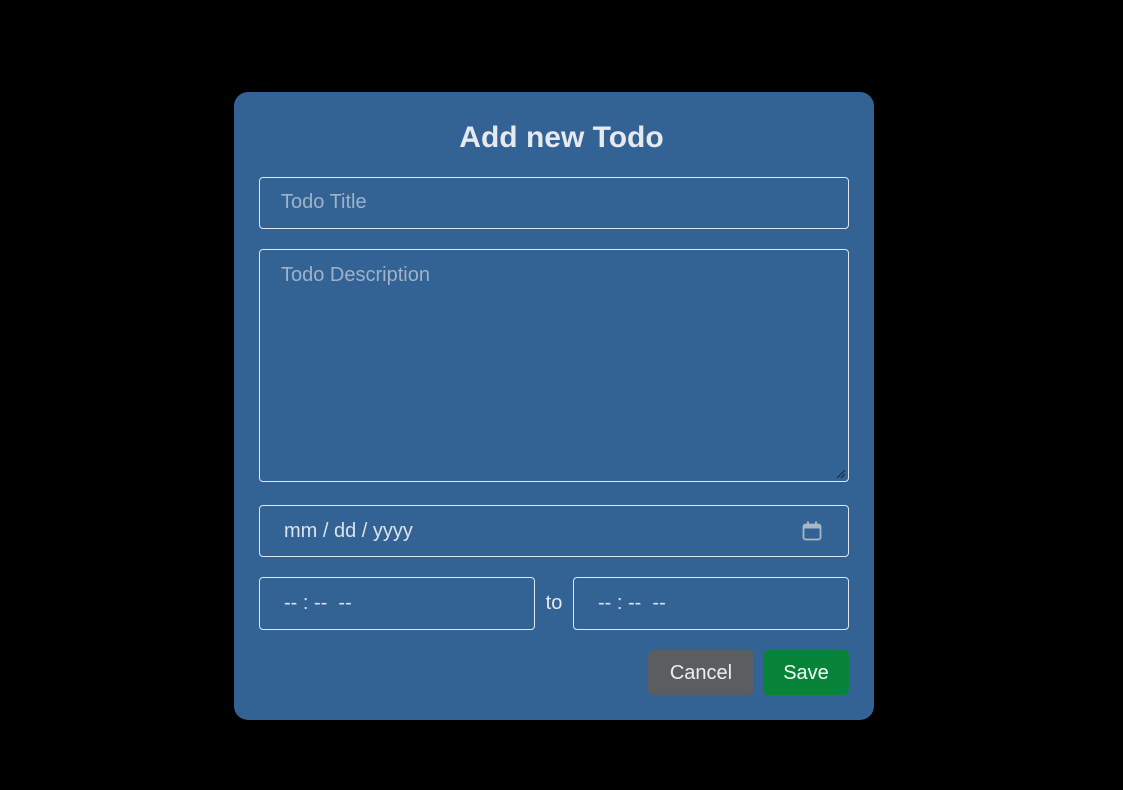  What do you see at coordinates (355, 275) in the screenshot?
I see `todo-description-placeholder: Todo Description` at bounding box center [355, 275].